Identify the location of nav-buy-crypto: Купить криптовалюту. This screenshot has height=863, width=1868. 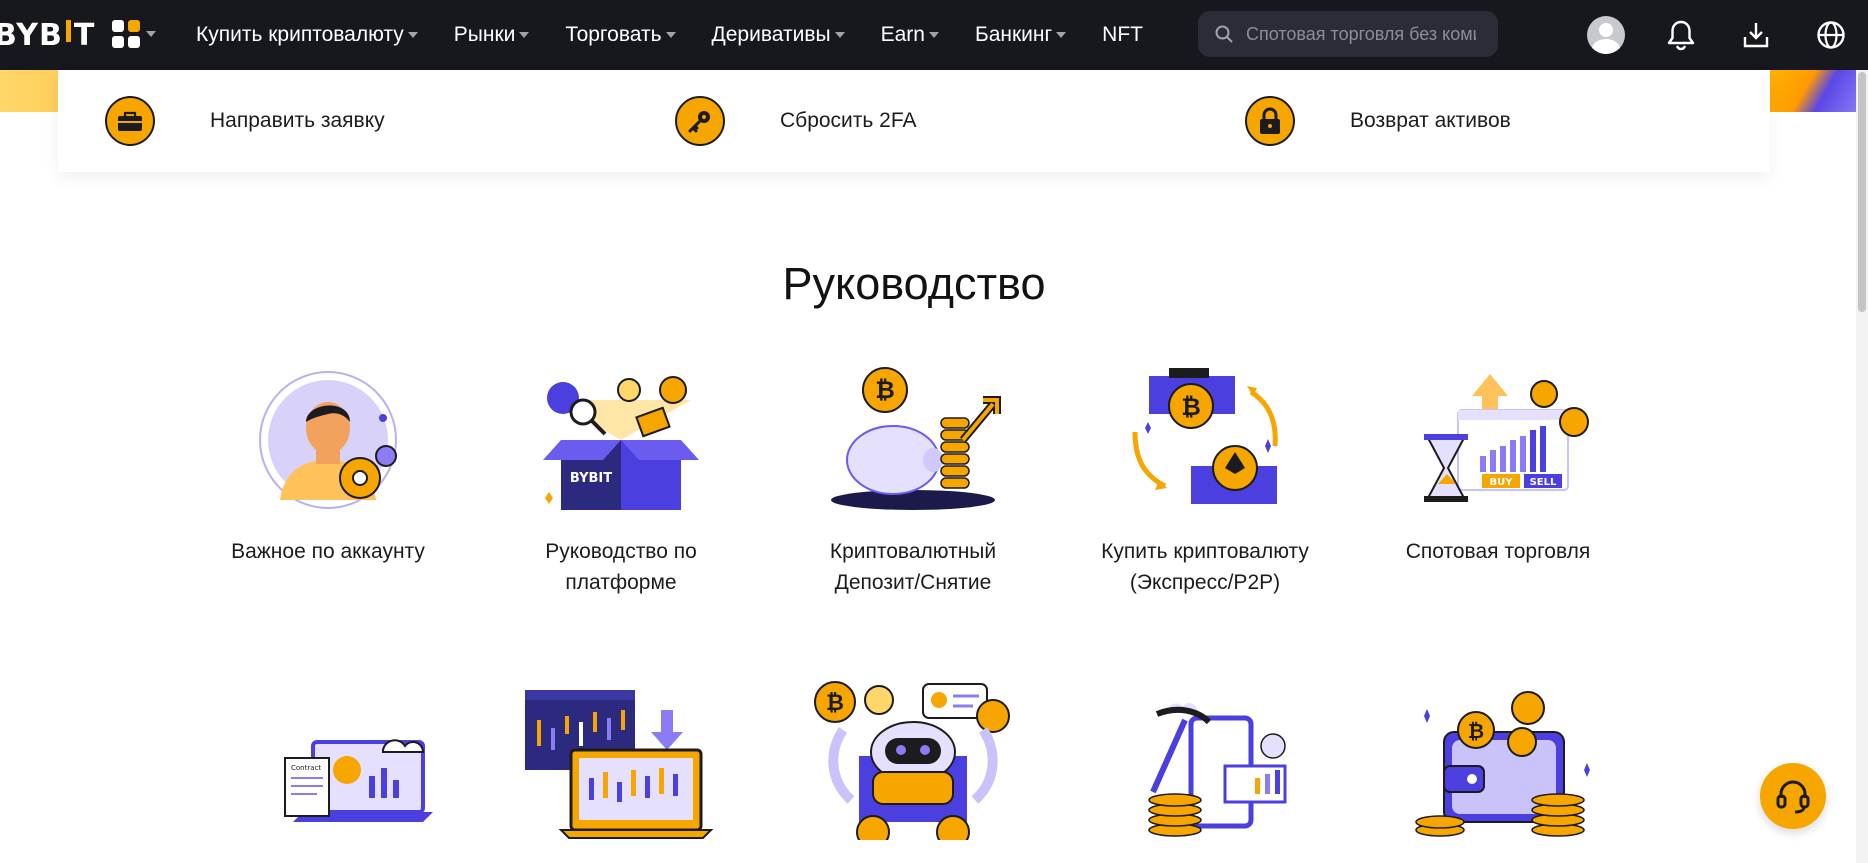
(307, 35).